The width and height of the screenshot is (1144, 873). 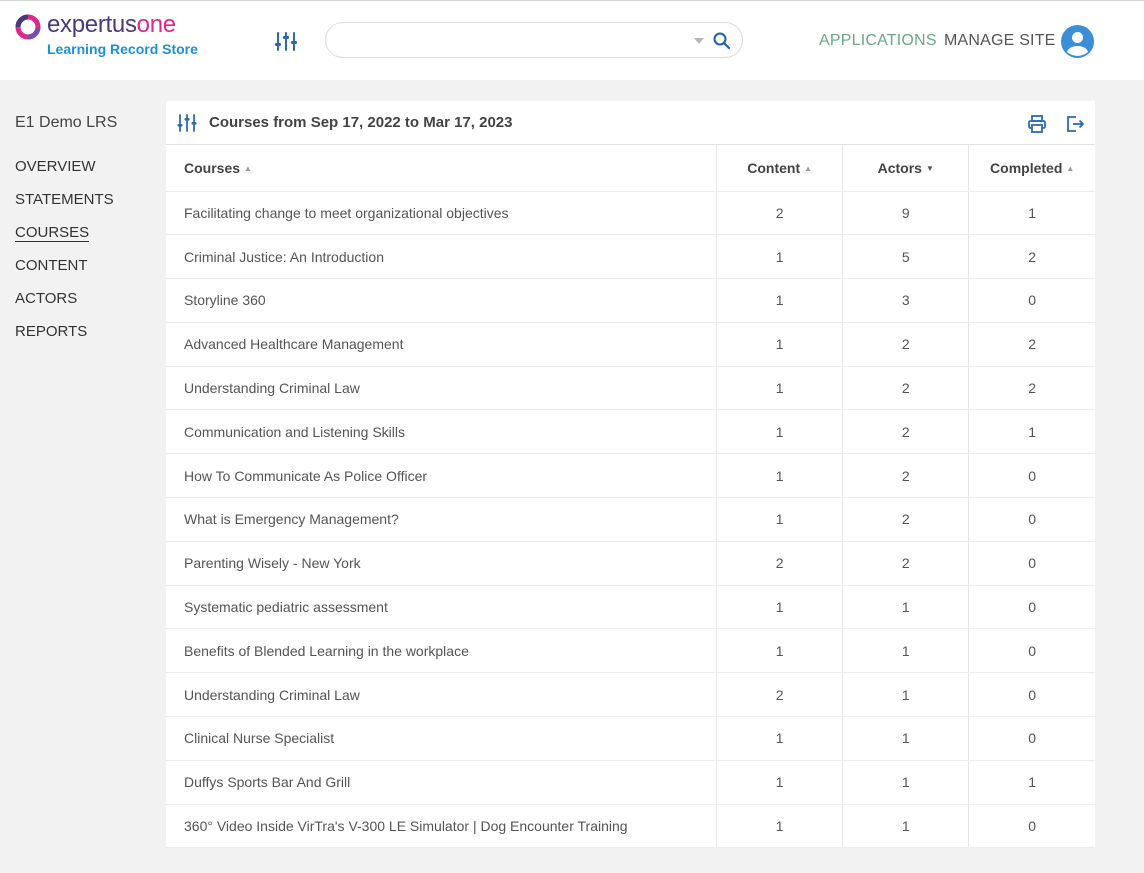 I want to click on table-row: Advanced Healthcare Management 1 2 2, so click(x=630, y=344).